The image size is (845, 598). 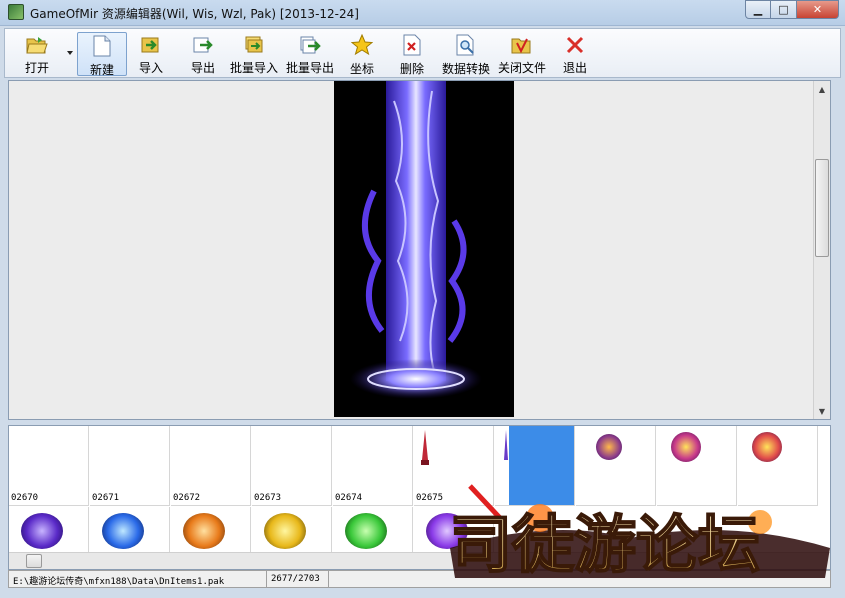 What do you see at coordinates (822, 89) in the screenshot?
I see `scroll-up-arrow: ▲` at bounding box center [822, 89].